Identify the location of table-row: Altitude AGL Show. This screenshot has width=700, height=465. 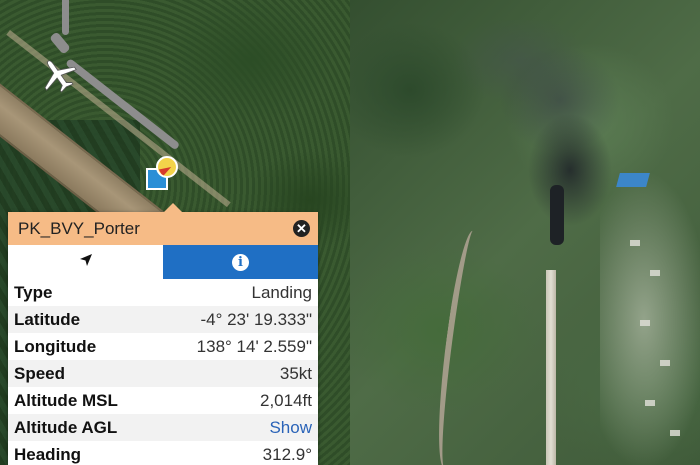
(163, 427).